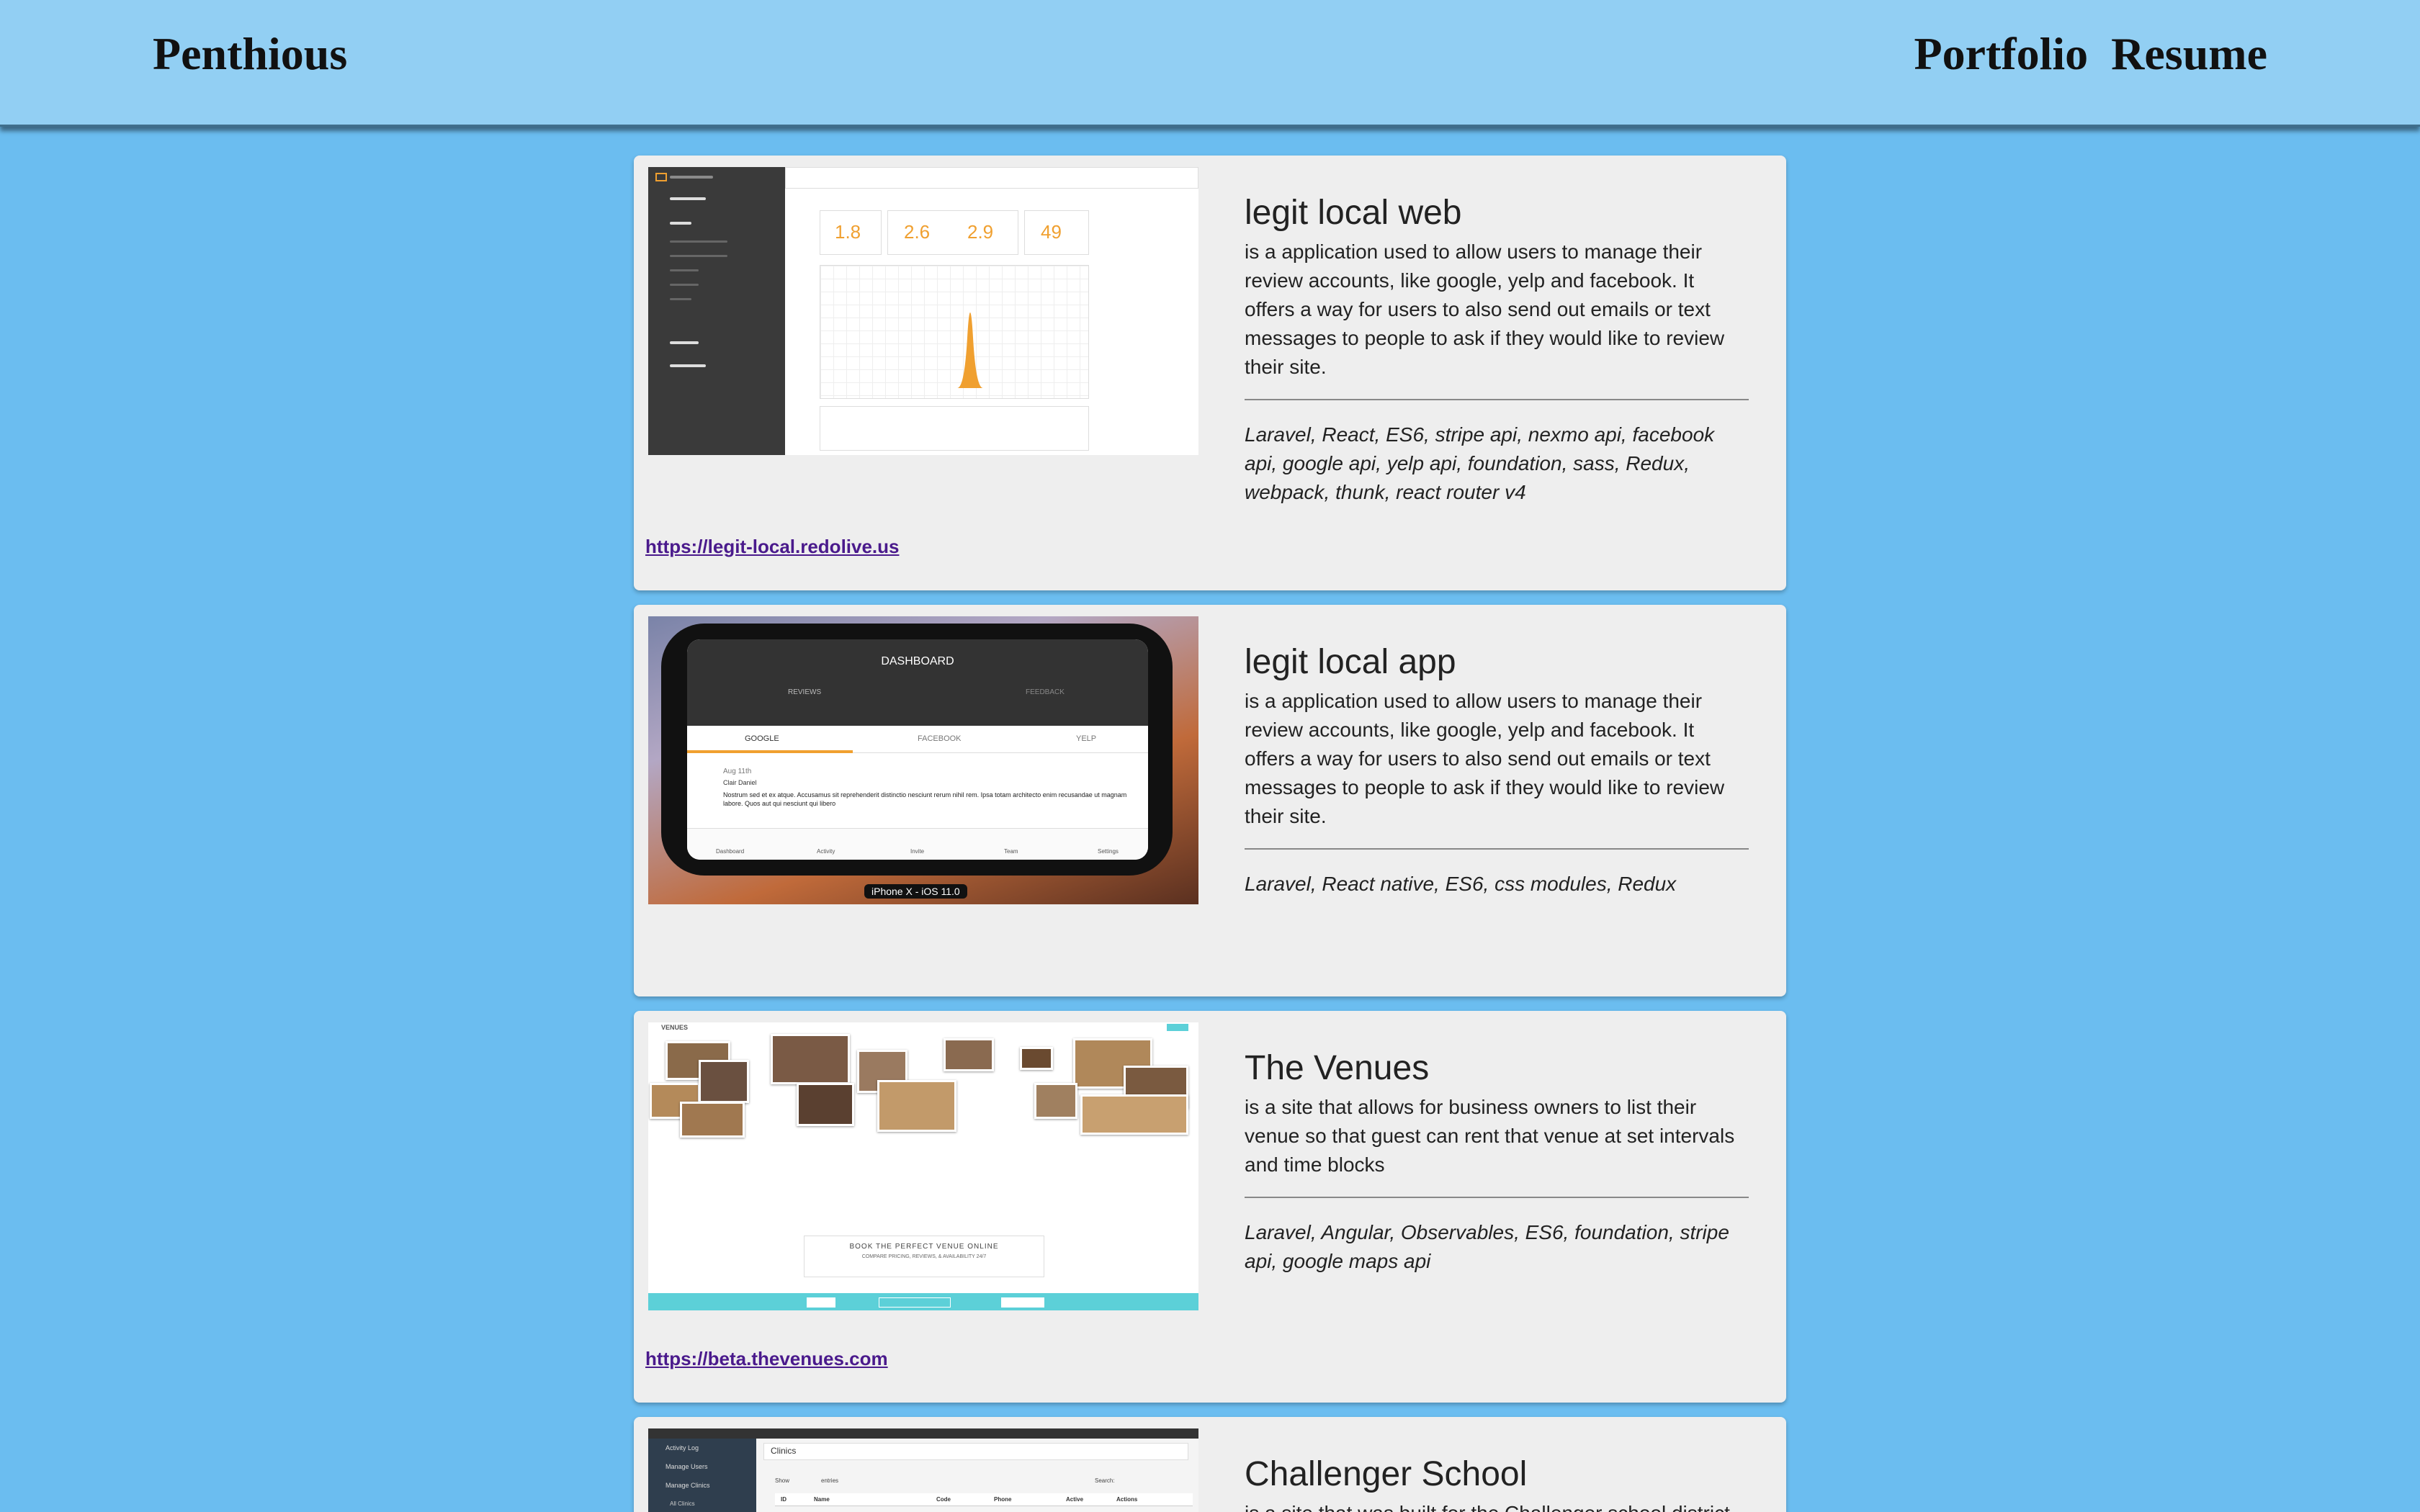 The width and height of the screenshot is (2420, 1512). What do you see at coordinates (1210, 63) in the screenshot?
I see `site-header: Penthious Portfolio Resume` at bounding box center [1210, 63].